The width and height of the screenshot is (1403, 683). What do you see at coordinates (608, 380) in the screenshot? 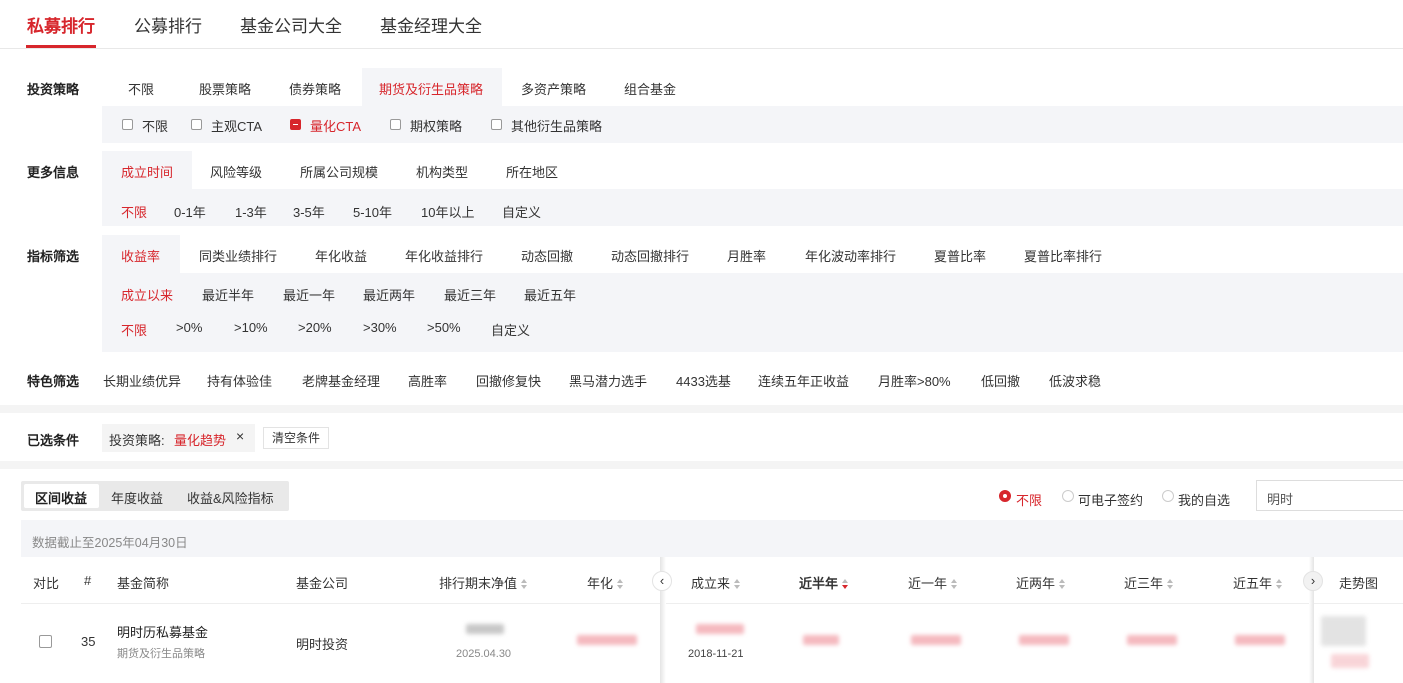
I see `feature-dark-horse: 黑马潜力选手` at bounding box center [608, 380].